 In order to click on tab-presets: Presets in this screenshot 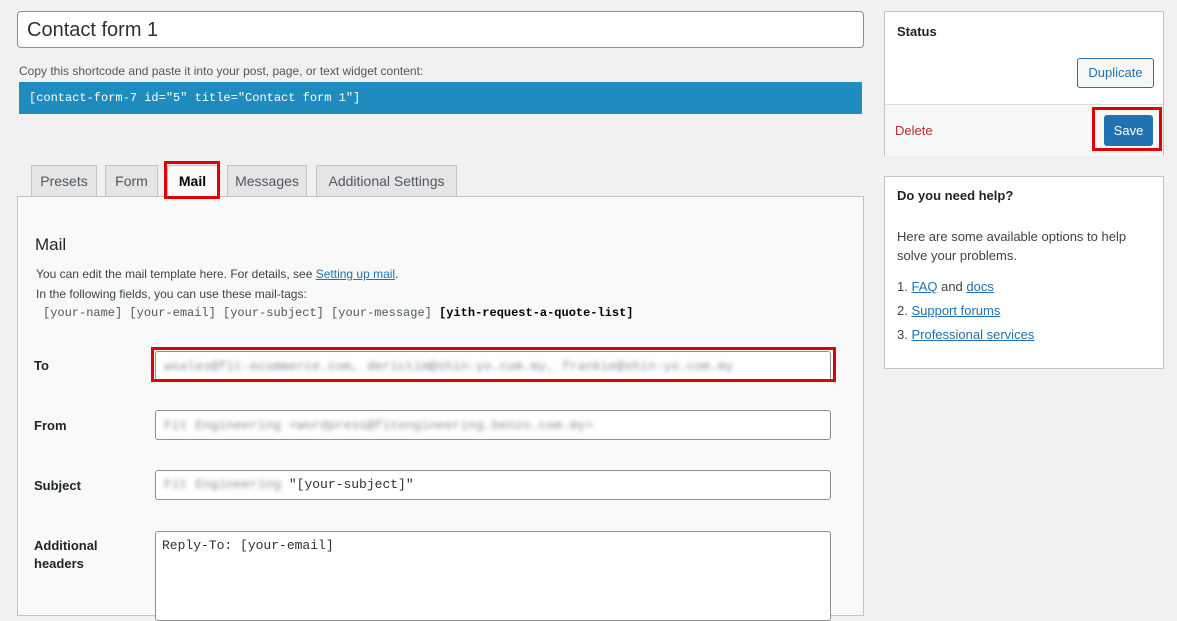, I will do `click(64, 181)`.